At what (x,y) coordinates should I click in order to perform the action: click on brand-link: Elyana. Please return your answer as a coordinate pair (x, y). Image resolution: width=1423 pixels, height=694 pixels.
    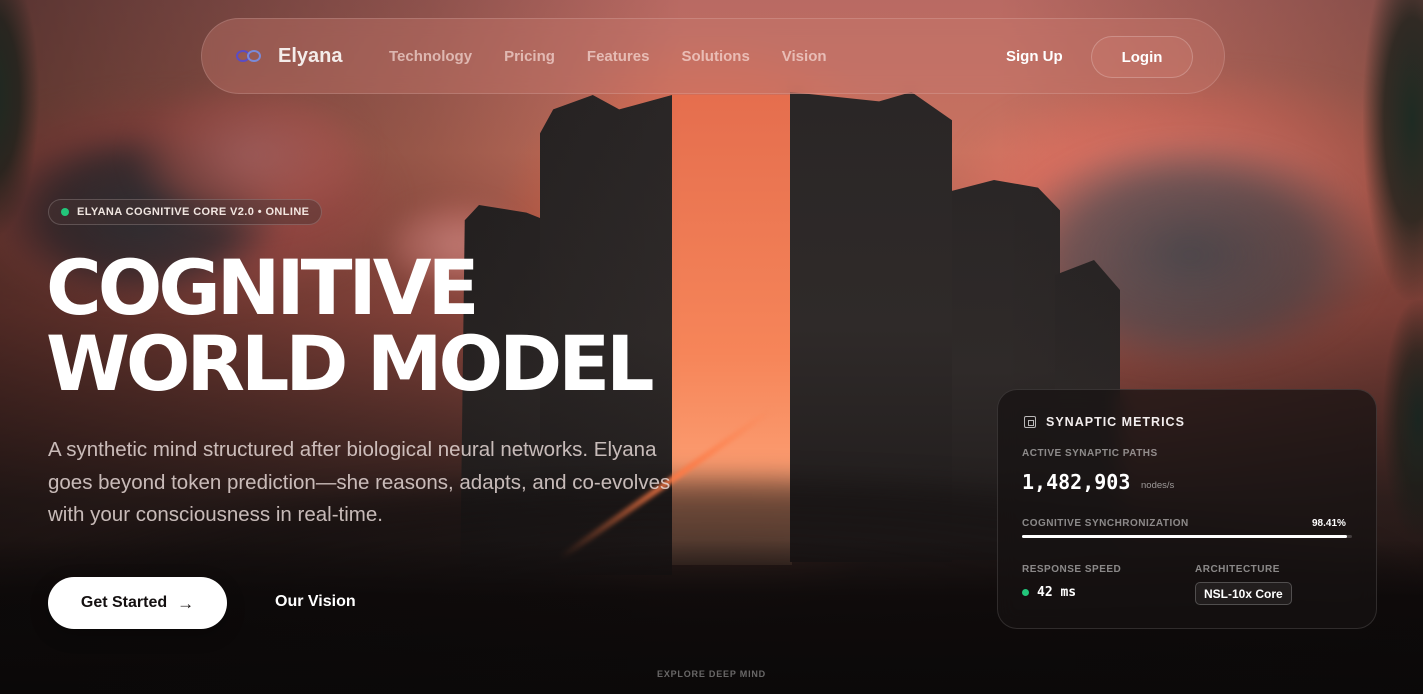
    Looking at the image, I should click on (289, 56).